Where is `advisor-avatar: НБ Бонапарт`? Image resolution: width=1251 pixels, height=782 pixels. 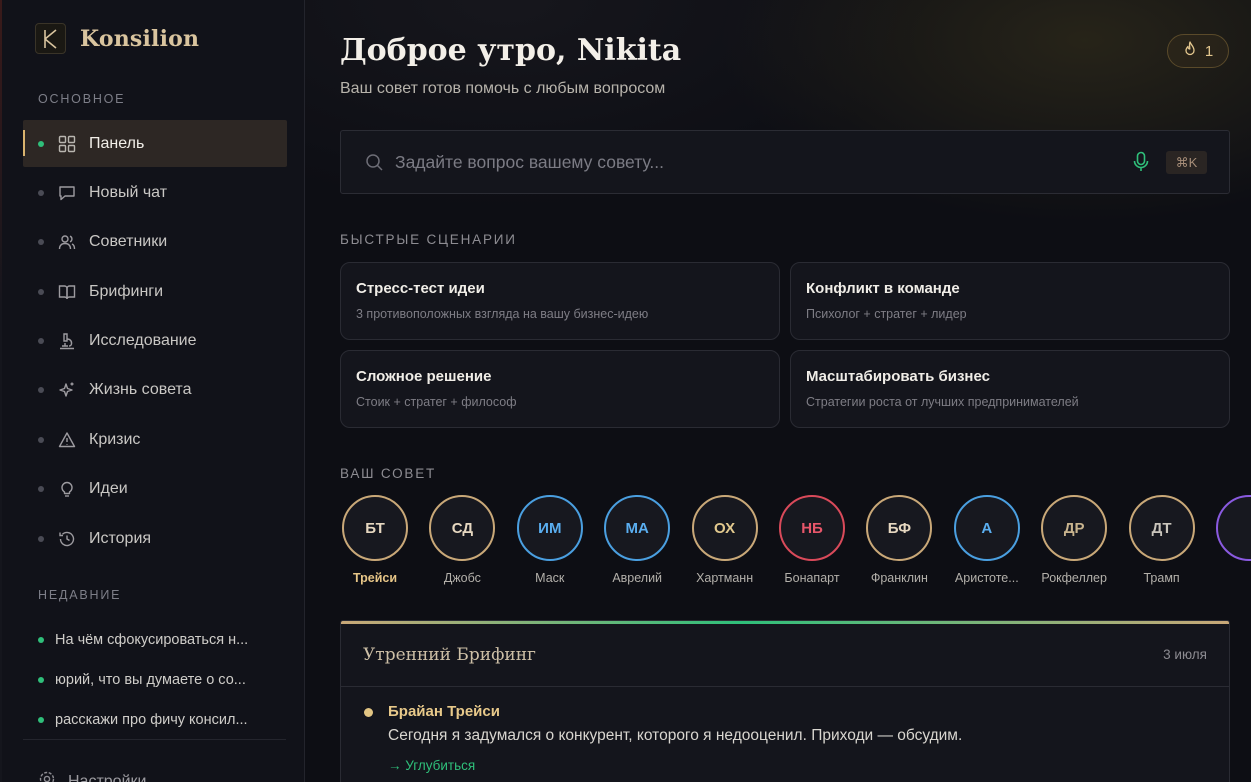 advisor-avatar: НБ Бонапарт is located at coordinates (812, 540).